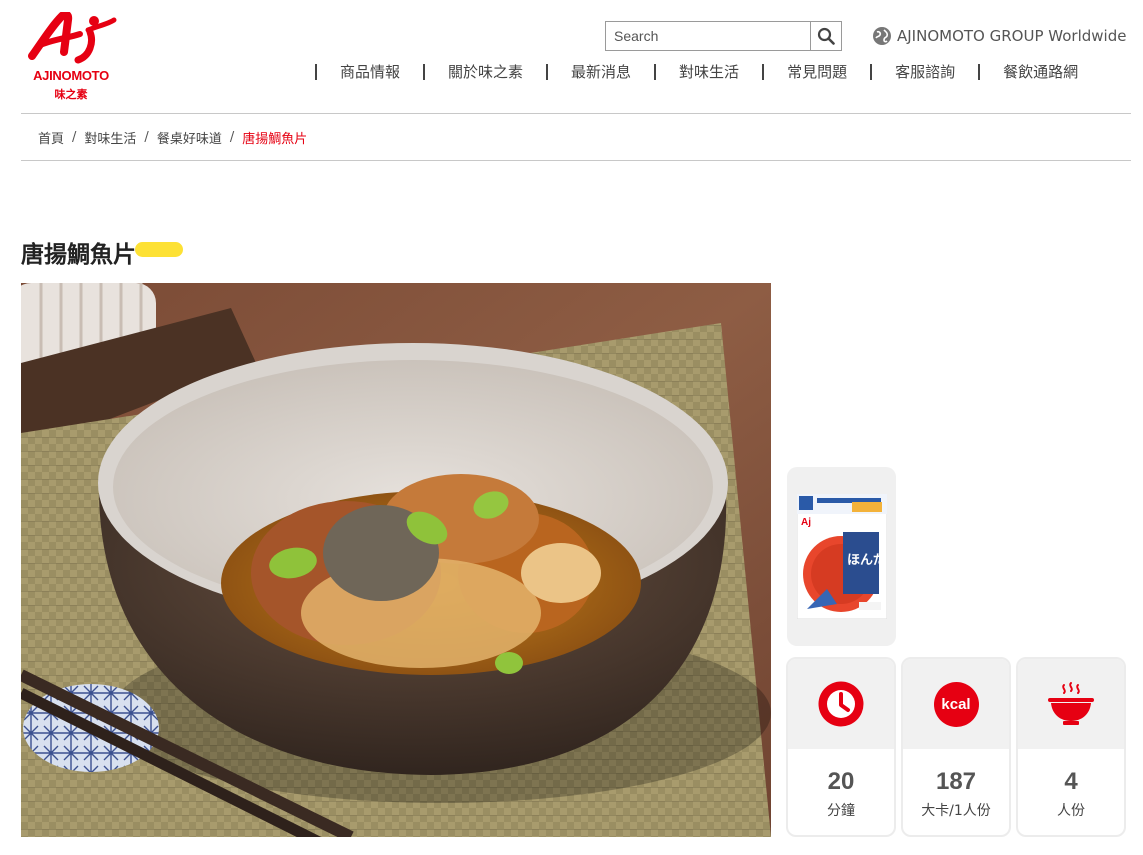 Image resolution: width=1143 pixels, height=855 pixels. I want to click on product-card: Aj ほんだし, so click(841, 556).